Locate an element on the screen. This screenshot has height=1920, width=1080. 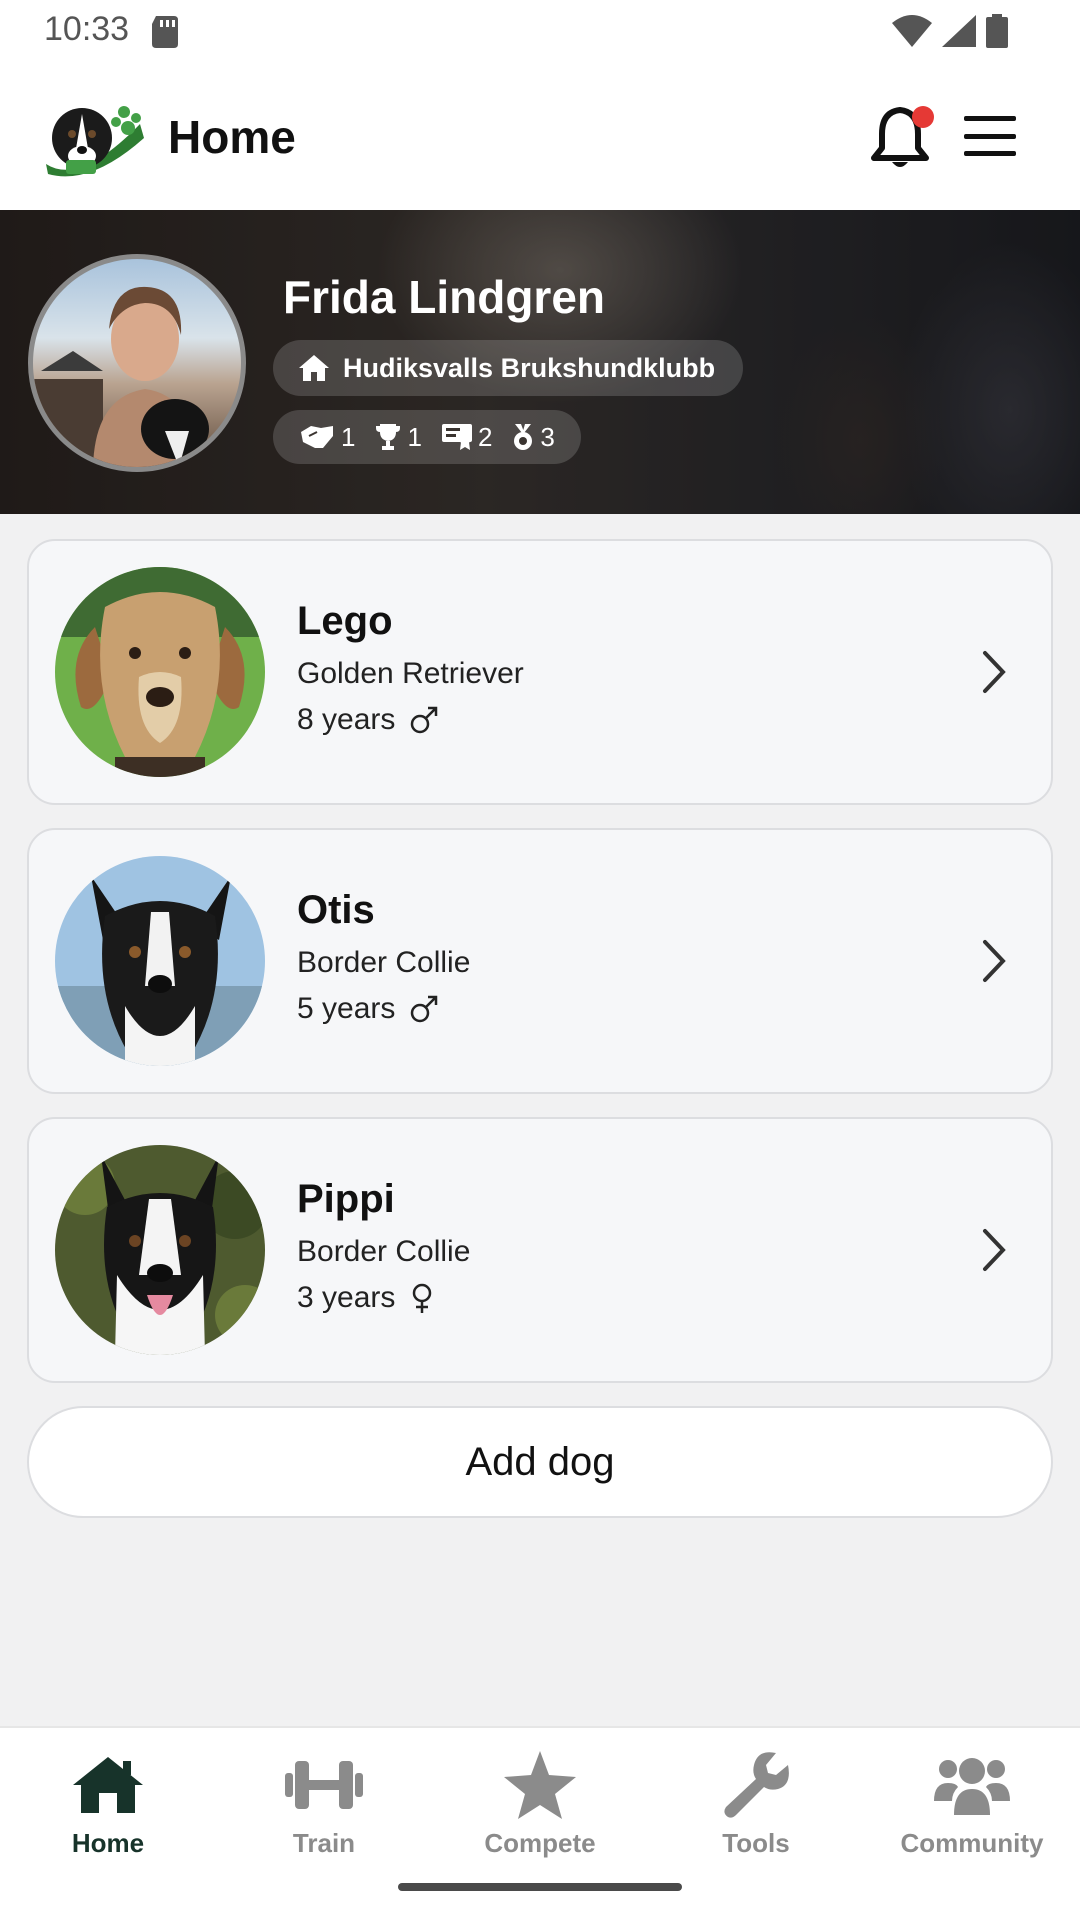
wrench-icon is located at coordinates (756, 1785).